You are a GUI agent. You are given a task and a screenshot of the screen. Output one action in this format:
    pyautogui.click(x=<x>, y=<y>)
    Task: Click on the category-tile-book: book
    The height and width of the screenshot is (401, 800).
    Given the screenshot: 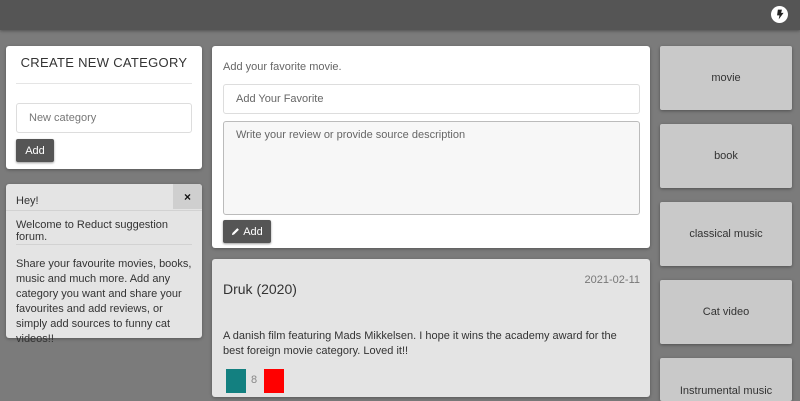 What is the action you would take?
    pyautogui.click(x=726, y=156)
    